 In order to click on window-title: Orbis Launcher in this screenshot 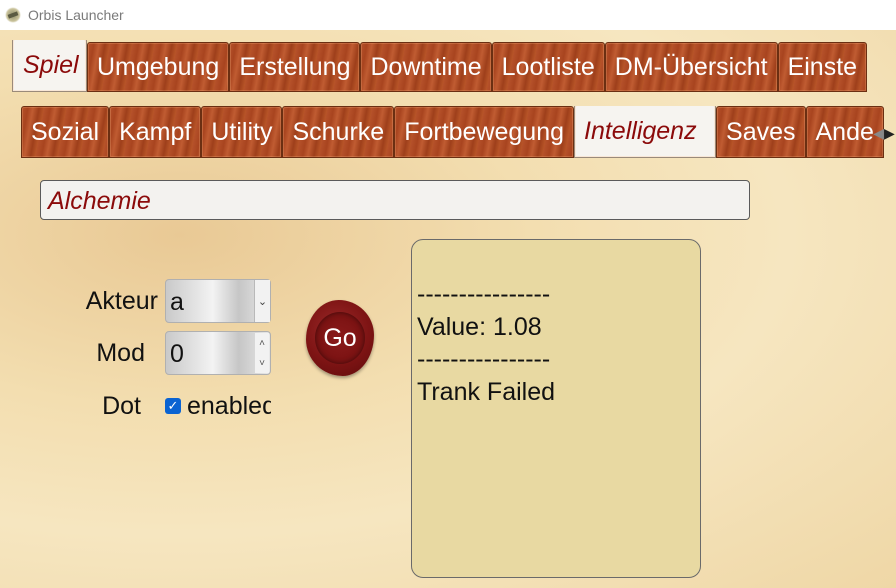, I will do `click(76, 15)`.